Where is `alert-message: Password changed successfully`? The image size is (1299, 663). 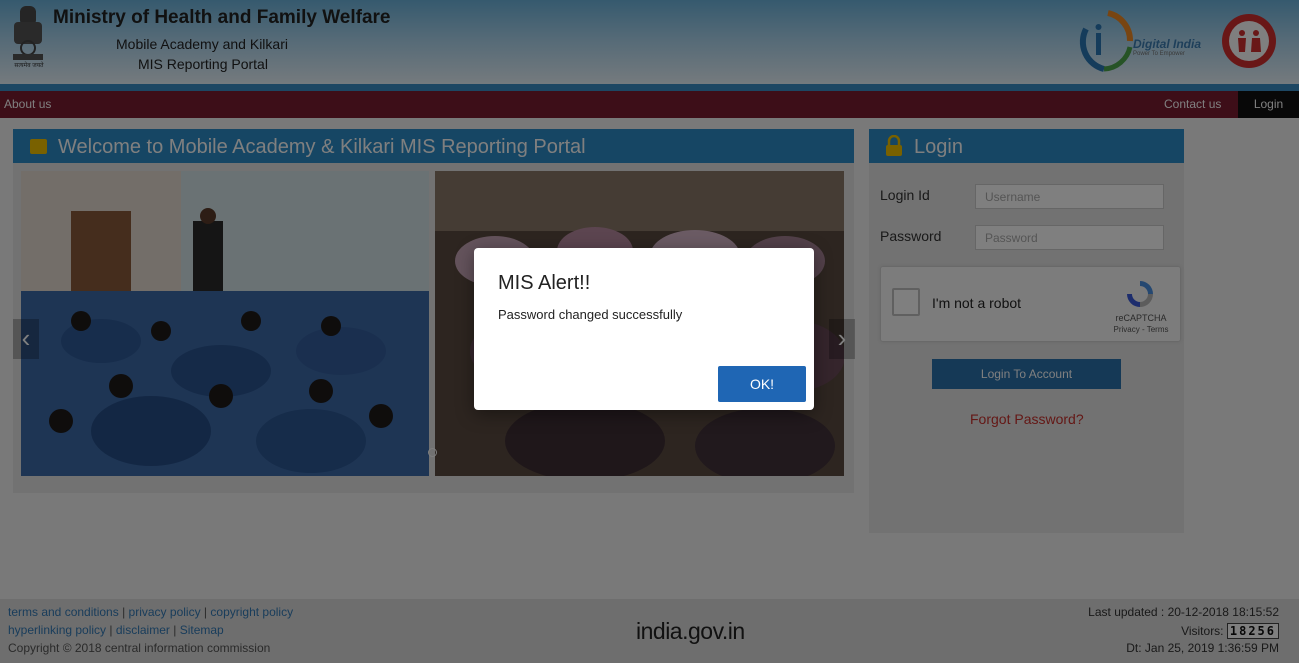
alert-message: Password changed successfully is located at coordinates (590, 314).